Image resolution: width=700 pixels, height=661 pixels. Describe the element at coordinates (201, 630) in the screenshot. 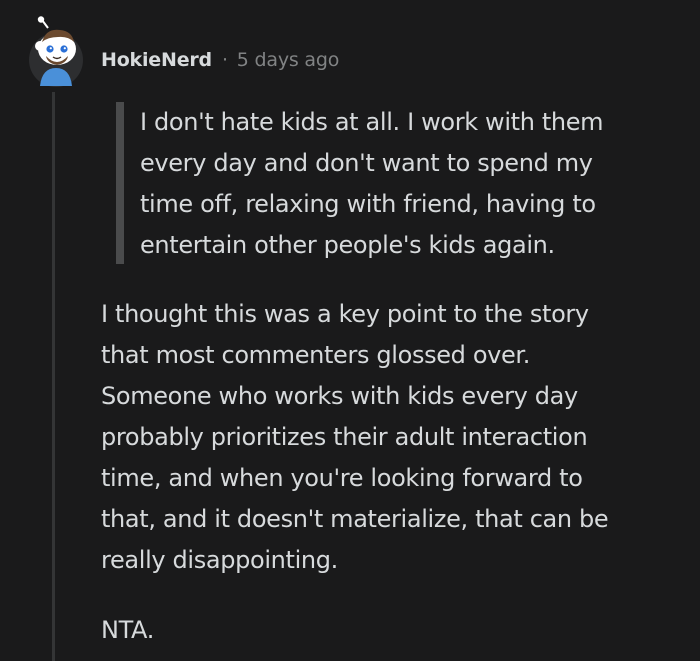

I see `comment-signoff: NTA.` at that location.